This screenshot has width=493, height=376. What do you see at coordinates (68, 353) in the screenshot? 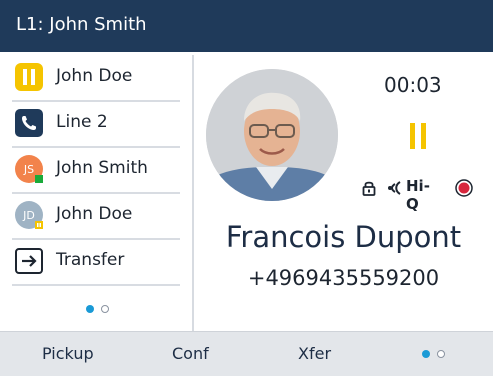
I see `pickup-softkey: Pickup` at bounding box center [68, 353].